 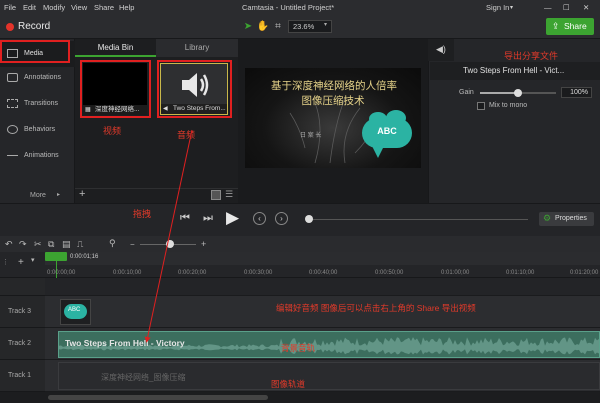 What do you see at coordinates (481, 106) in the screenshot?
I see `mix-mono-checkbox` at bounding box center [481, 106].